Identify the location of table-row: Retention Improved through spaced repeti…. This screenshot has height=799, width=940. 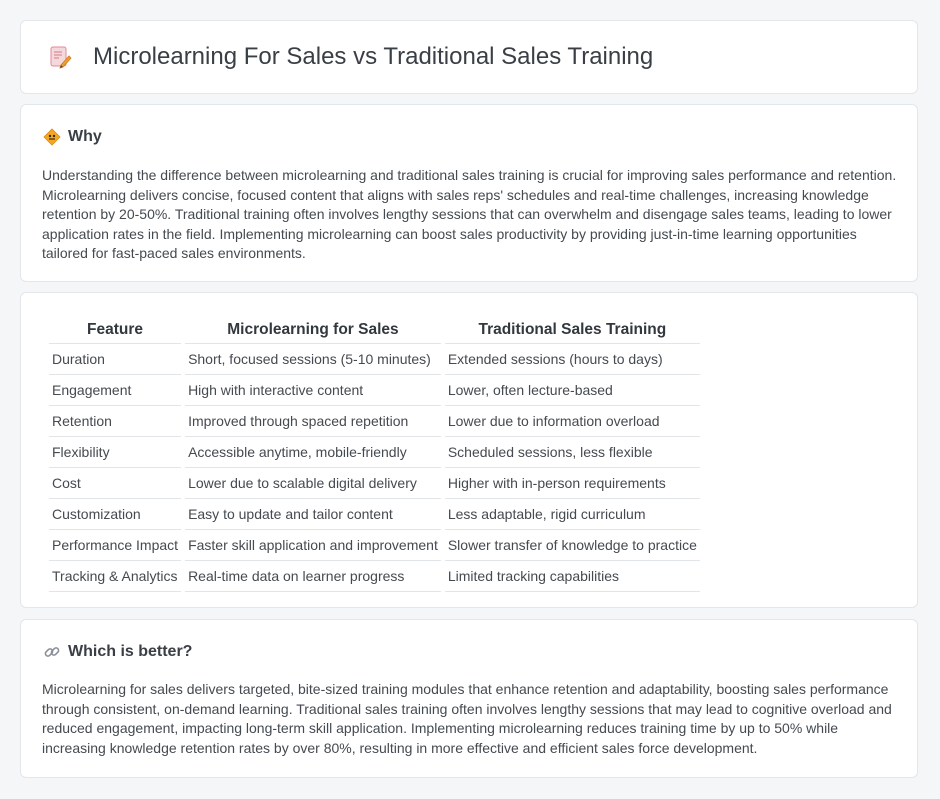
(374, 421).